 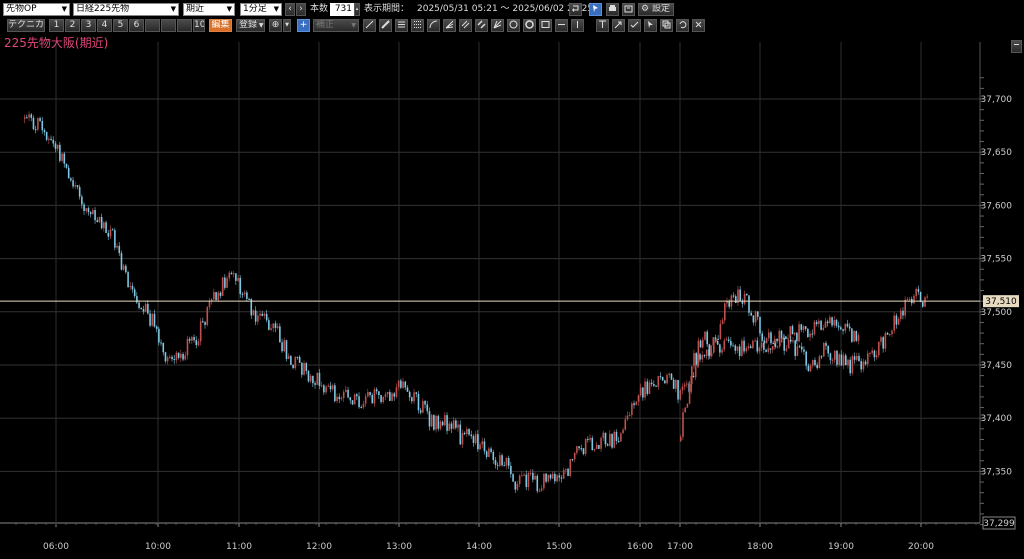 What do you see at coordinates (158, 547) in the screenshot?
I see `x-tick-label: 10:00` at bounding box center [158, 547].